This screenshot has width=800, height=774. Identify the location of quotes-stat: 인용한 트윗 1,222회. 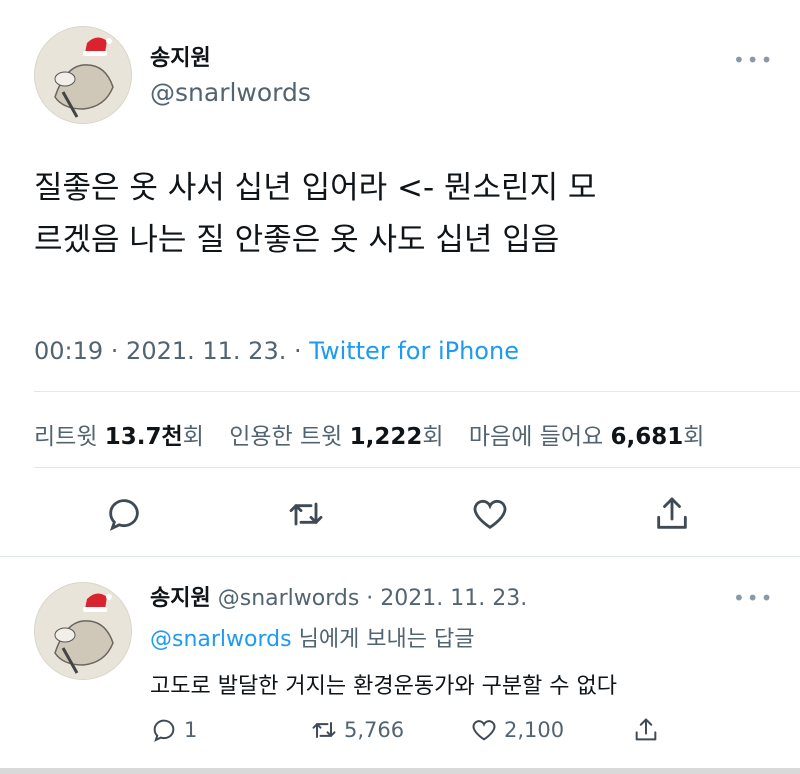
(336, 437).